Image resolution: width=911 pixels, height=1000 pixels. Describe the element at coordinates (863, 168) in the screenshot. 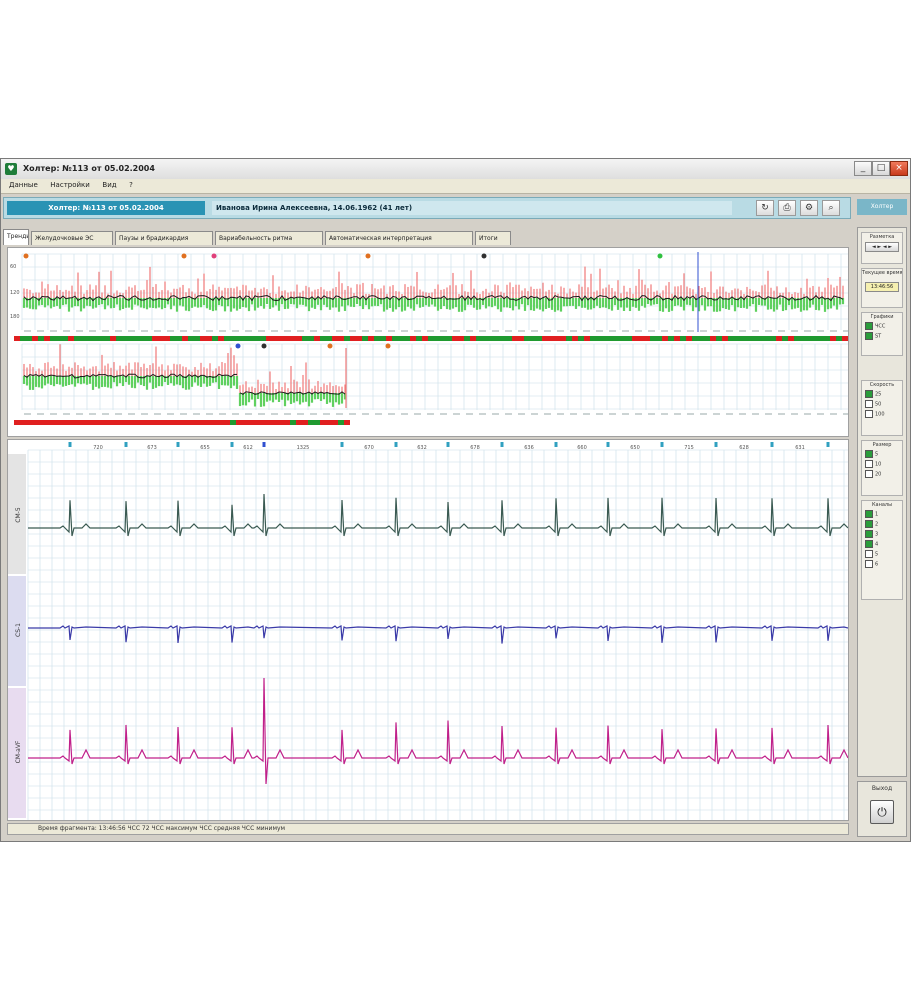

I see `minimize-button: _` at that location.